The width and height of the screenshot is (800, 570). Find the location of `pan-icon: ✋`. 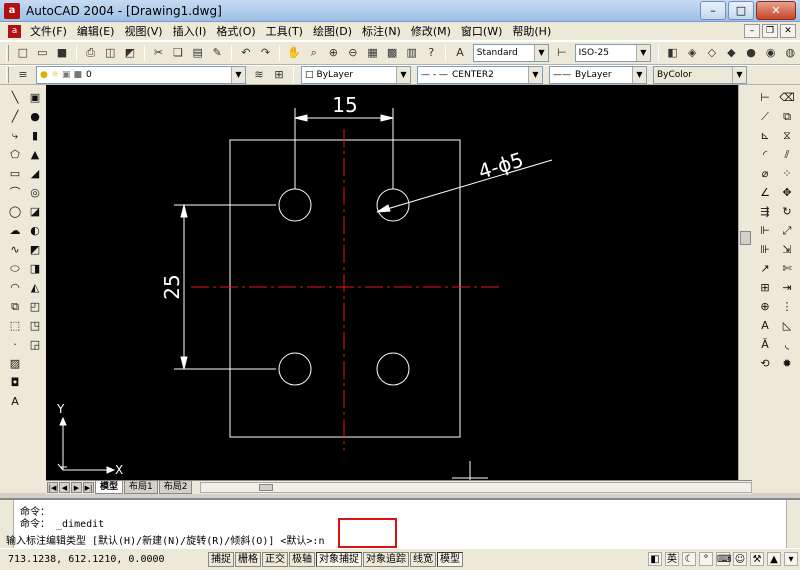

pan-icon: ✋ is located at coordinates (294, 53).